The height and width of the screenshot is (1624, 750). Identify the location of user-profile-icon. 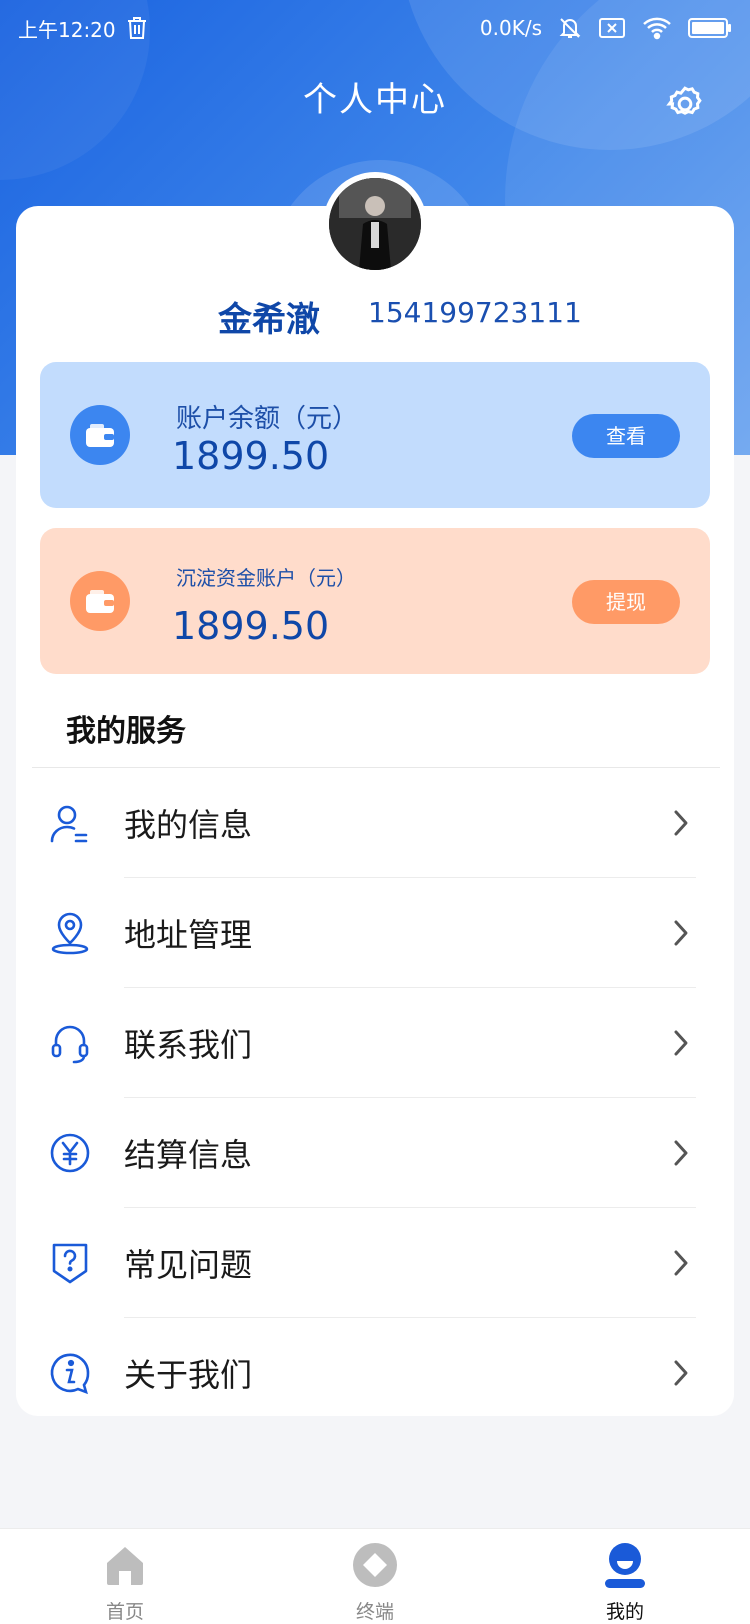
(625, 1567).